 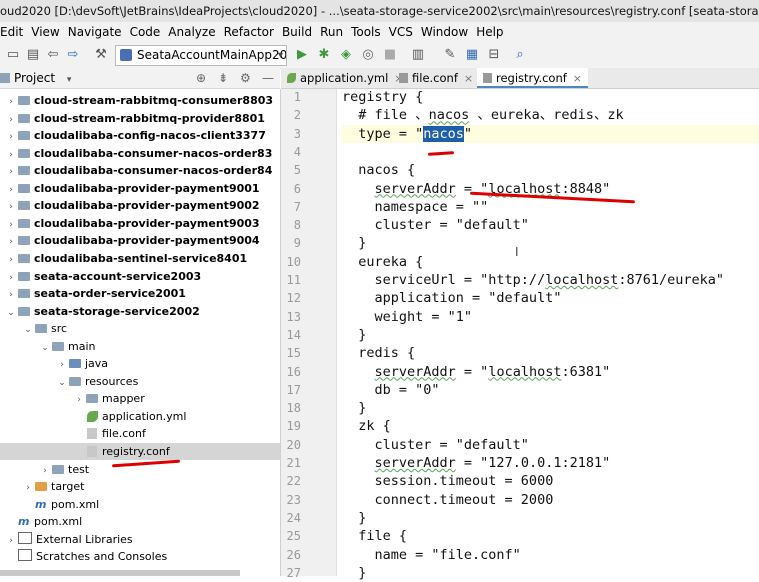 What do you see at coordinates (431, 555) in the screenshot?
I see `code-line: name = "file.conf"` at bounding box center [431, 555].